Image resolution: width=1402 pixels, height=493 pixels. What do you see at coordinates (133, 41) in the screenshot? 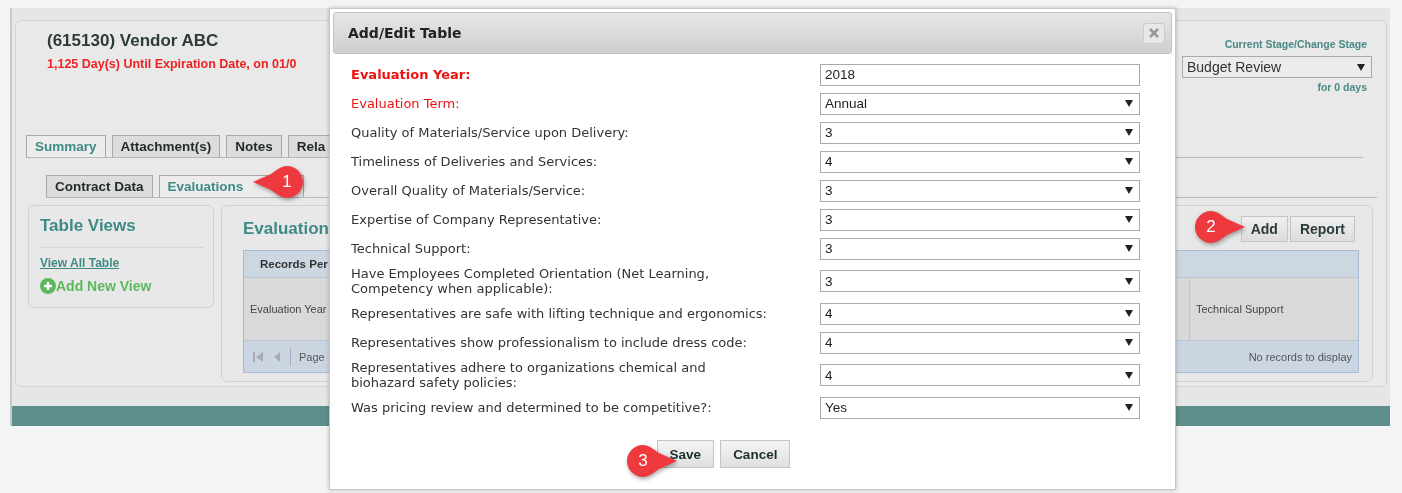
I see `vendor-title: (615130) Vendor ABC` at bounding box center [133, 41].